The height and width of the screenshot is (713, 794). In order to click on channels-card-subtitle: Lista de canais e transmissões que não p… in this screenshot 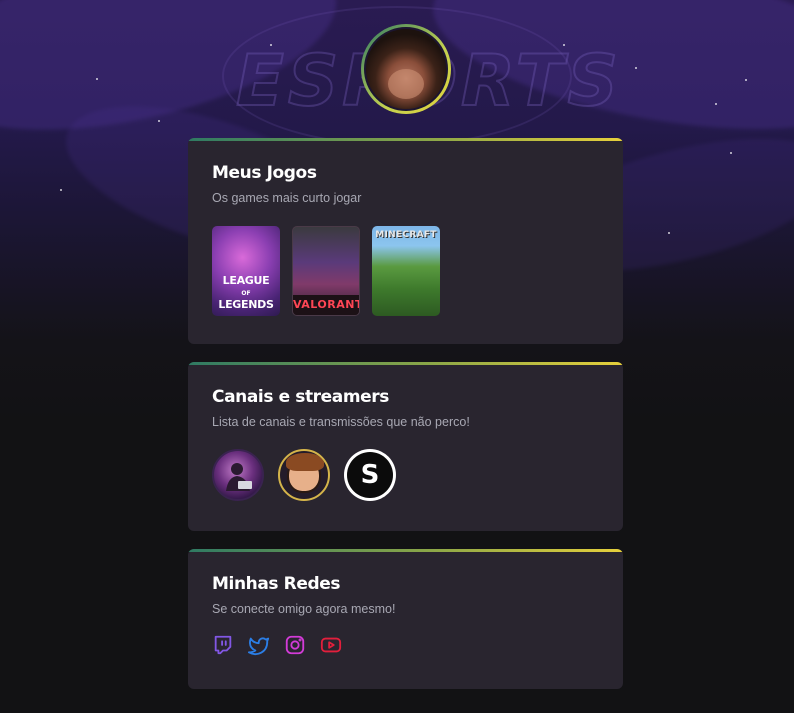, I will do `click(341, 422)`.